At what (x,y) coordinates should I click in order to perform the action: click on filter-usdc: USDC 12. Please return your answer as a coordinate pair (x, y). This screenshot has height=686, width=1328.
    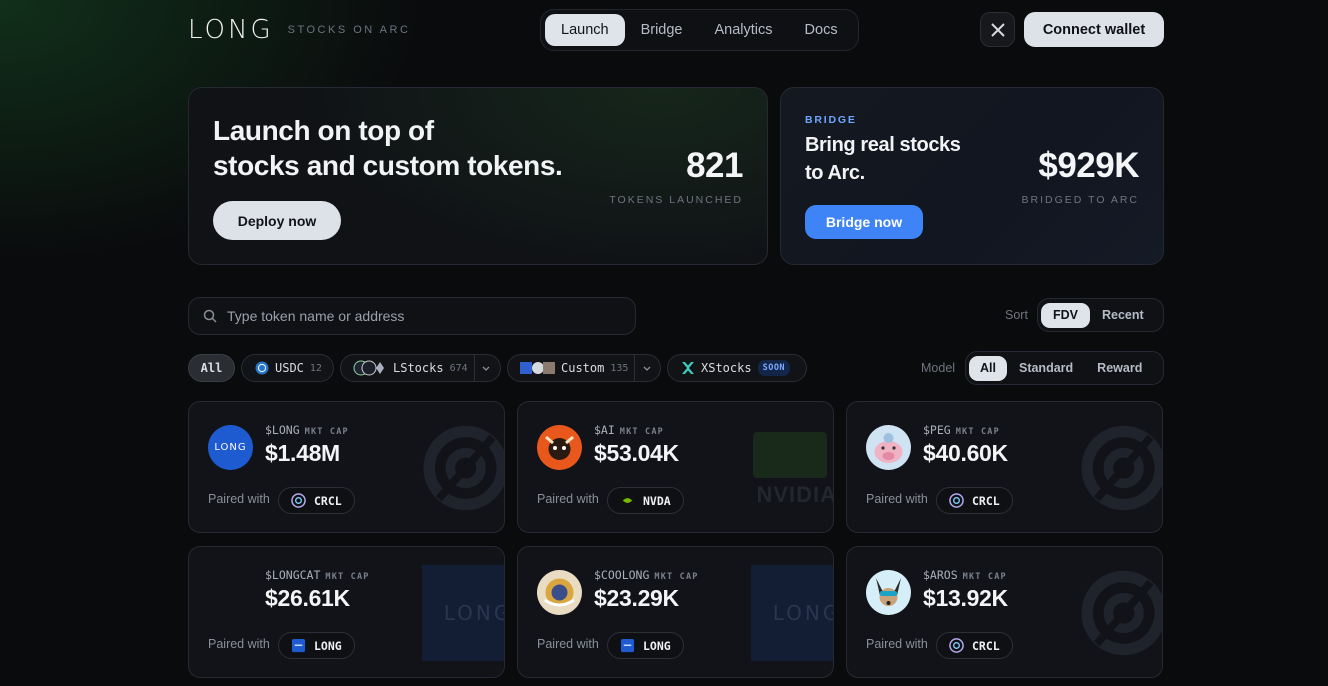
    Looking at the image, I should click on (287, 368).